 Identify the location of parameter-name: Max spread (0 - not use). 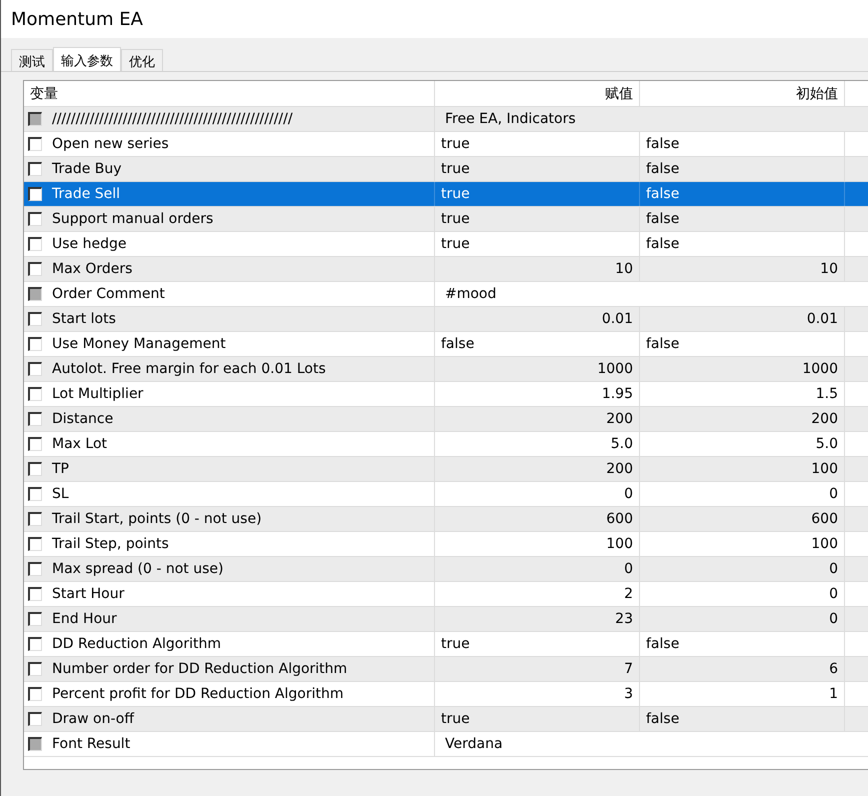
(138, 569).